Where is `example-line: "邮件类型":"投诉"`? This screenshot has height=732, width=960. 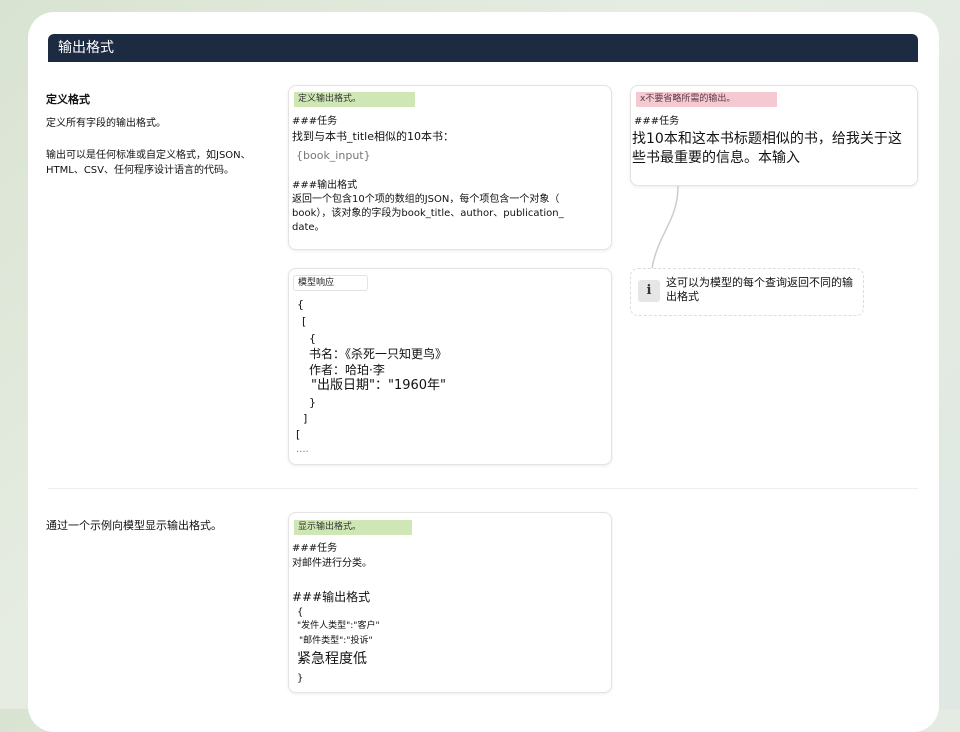 example-line: "邮件类型":"投诉" is located at coordinates (336, 641).